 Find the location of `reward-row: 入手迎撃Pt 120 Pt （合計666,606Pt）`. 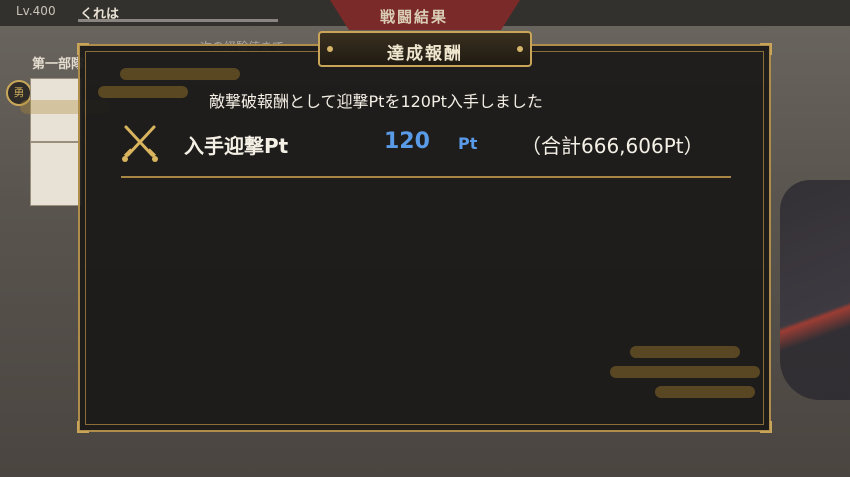

reward-row: 入手迎撃Pt 120 Pt （合計666,606Pt） is located at coordinates (424, 143).